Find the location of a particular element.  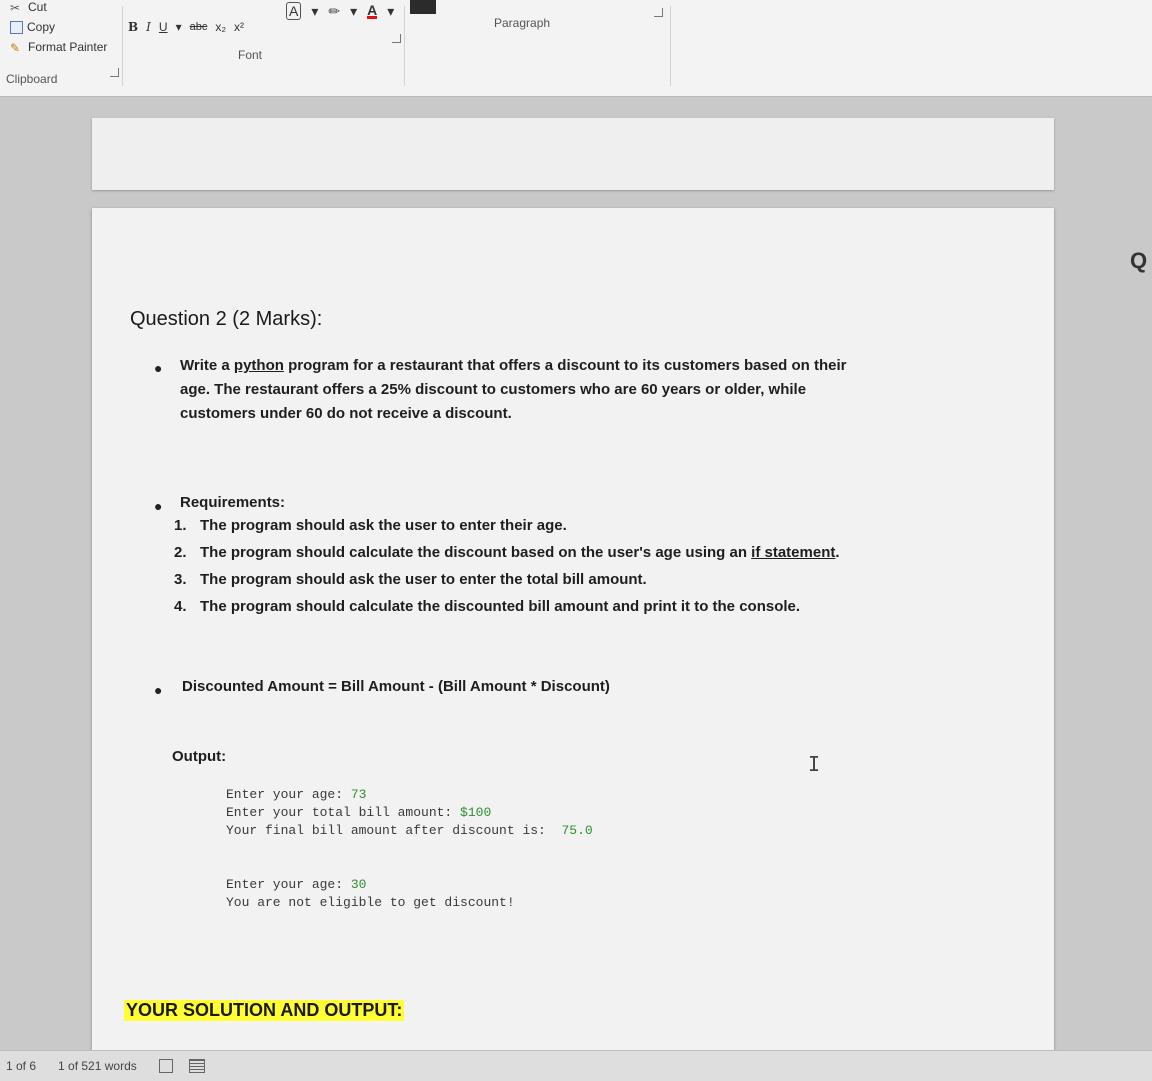

side-pane-letter: Q is located at coordinates (1139, 260).